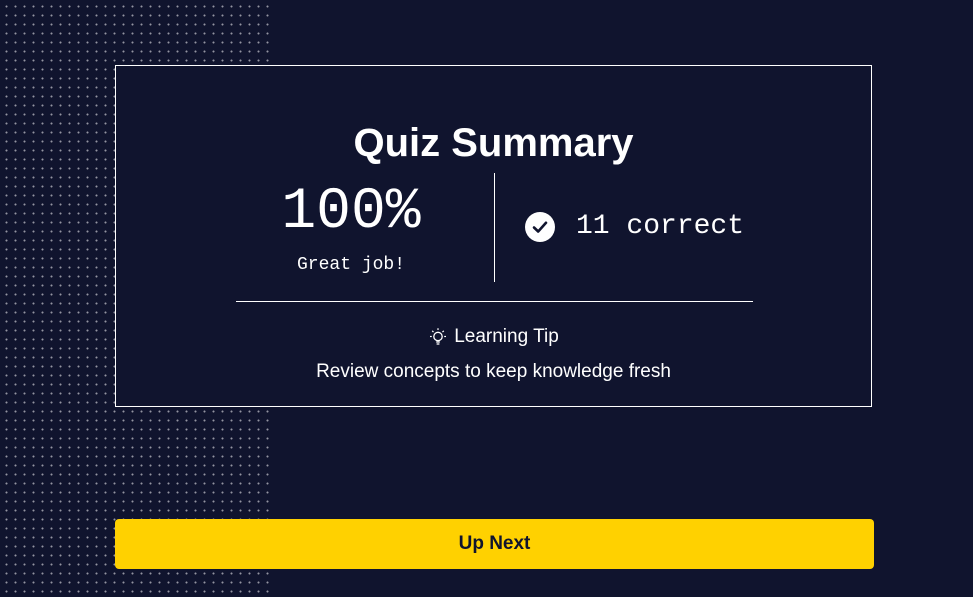 This screenshot has width=973, height=597. What do you see at coordinates (351, 265) in the screenshot?
I see `score-message: Great job!` at bounding box center [351, 265].